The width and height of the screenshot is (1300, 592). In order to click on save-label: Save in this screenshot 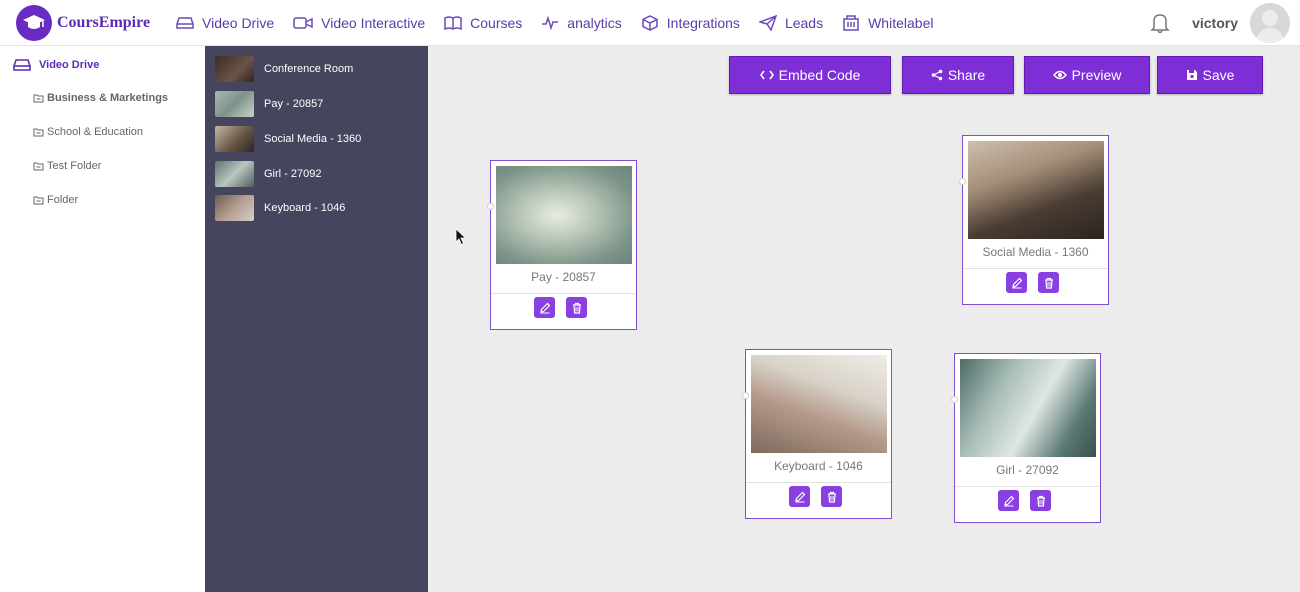, I will do `click(1218, 75)`.